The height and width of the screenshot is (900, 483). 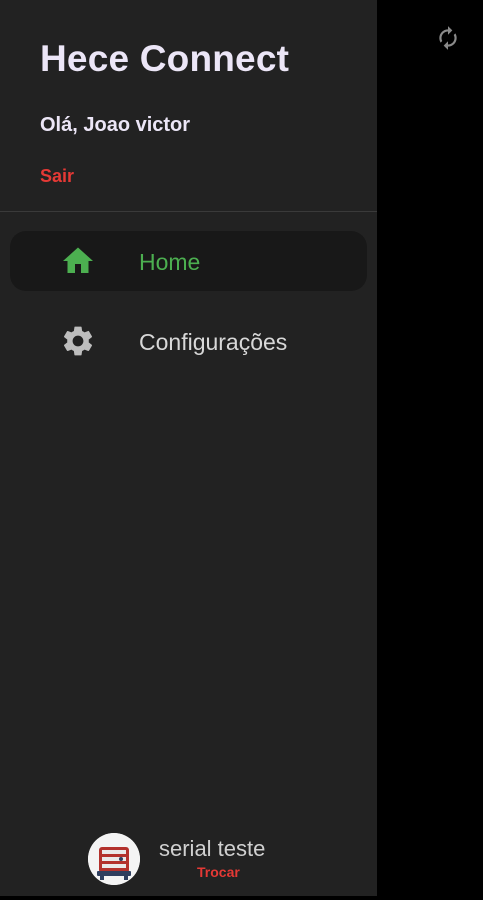 I want to click on user-greeting: Olá, Joao victor, so click(x=115, y=125).